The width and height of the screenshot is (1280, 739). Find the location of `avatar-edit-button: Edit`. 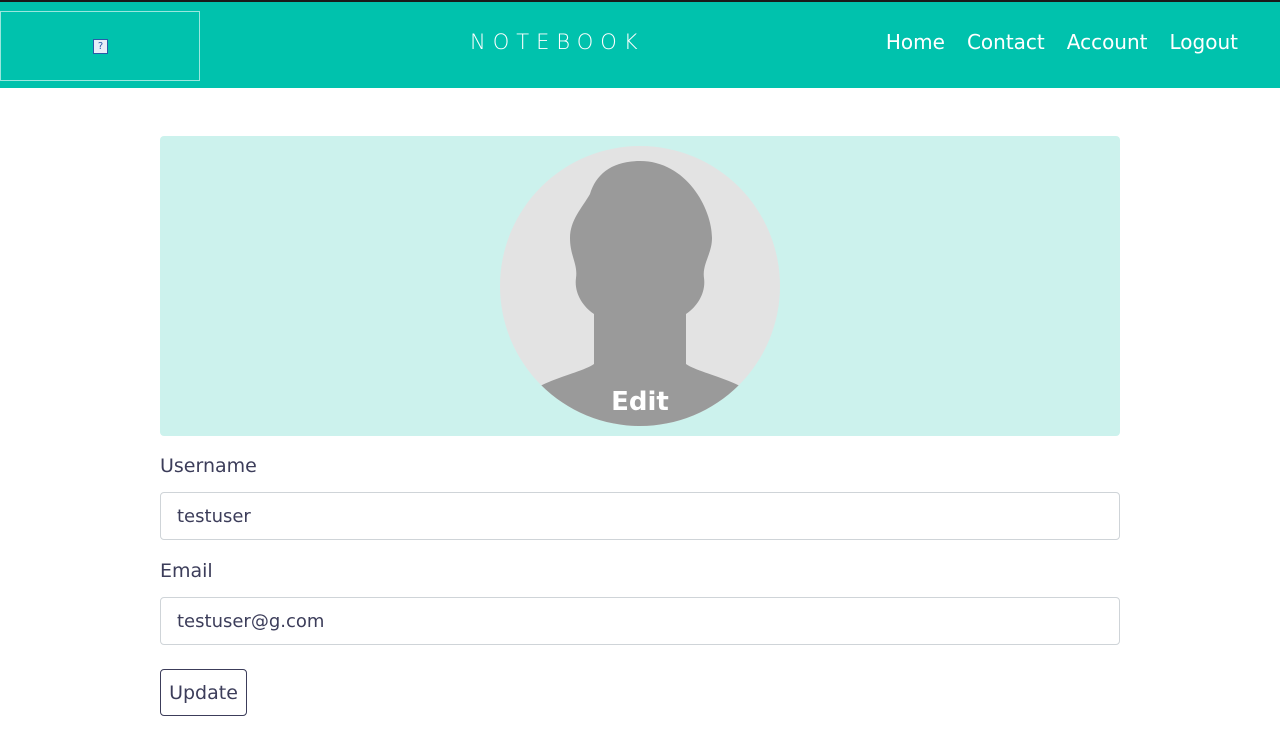

avatar-edit-button: Edit is located at coordinates (640, 402).